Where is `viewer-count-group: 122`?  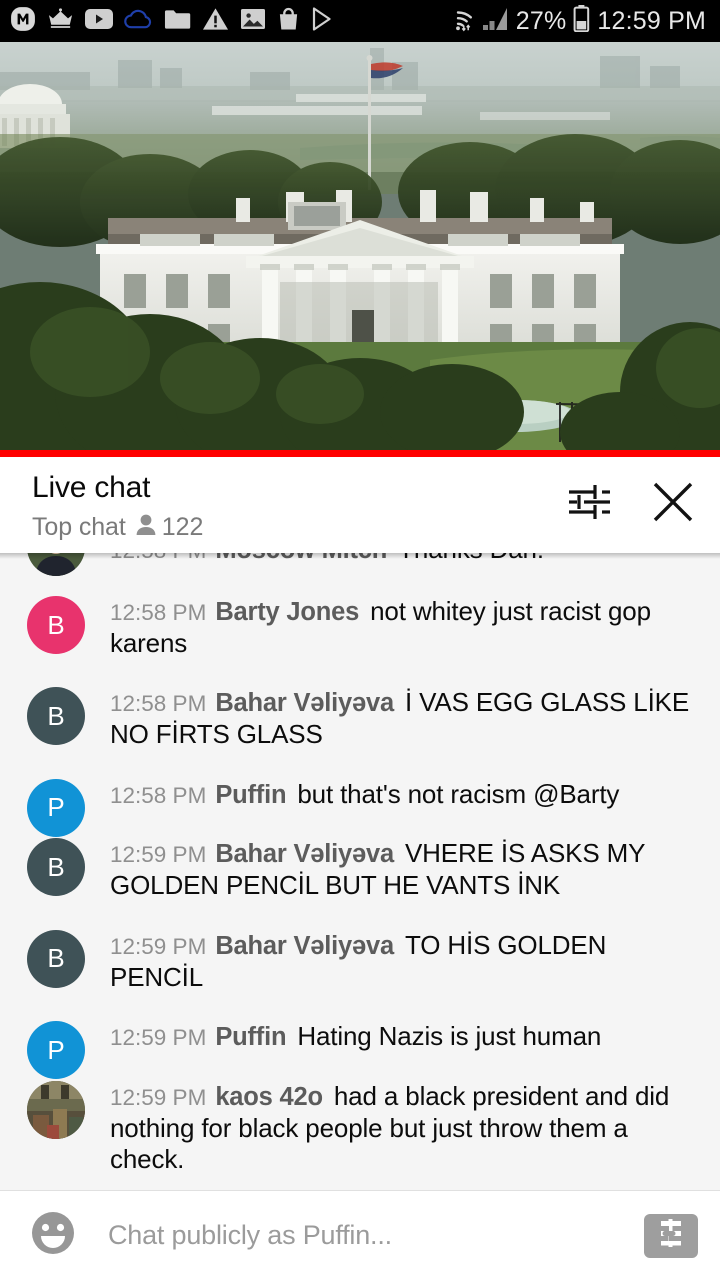 viewer-count-group: 122 is located at coordinates (169, 527).